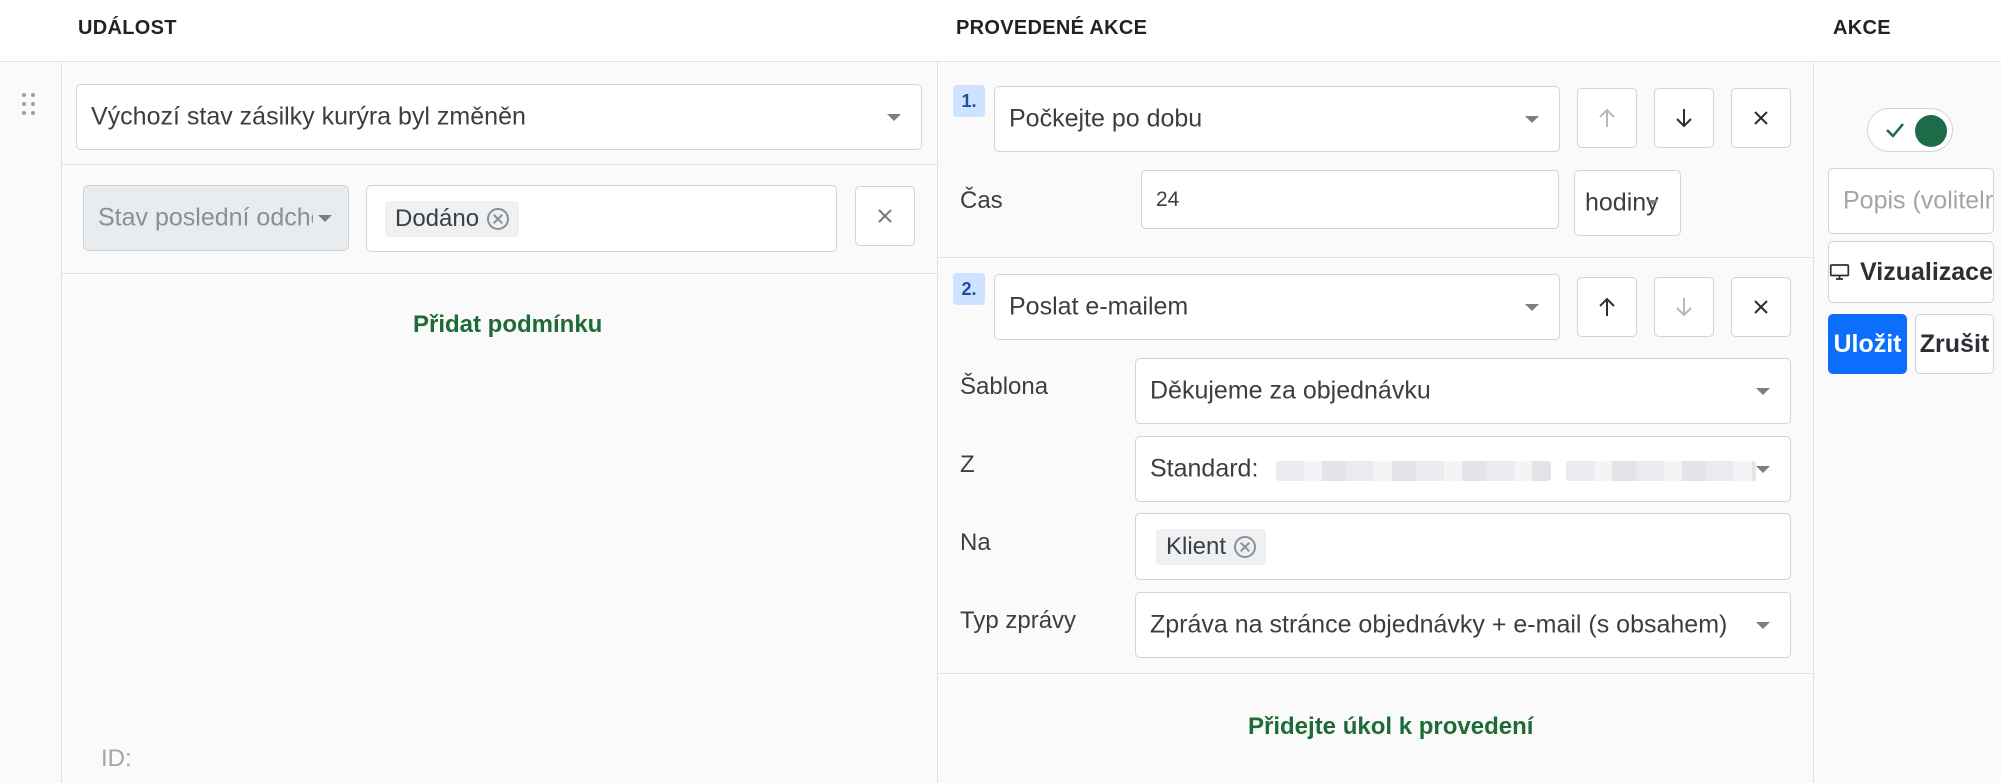  Describe the element at coordinates (205, 217) in the screenshot. I see `condition-field-value: Stav poslední odchozí` at that location.